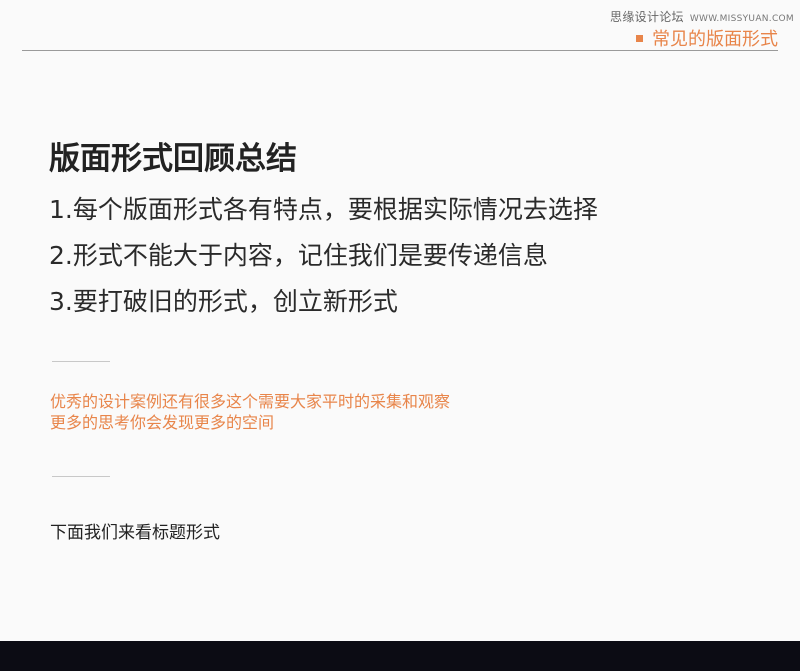 This screenshot has height=671, width=800. What do you see at coordinates (250, 401) in the screenshot?
I see `note-line: 优秀的设计案例还有很多这个需要大家平时的采集和观察` at bounding box center [250, 401].